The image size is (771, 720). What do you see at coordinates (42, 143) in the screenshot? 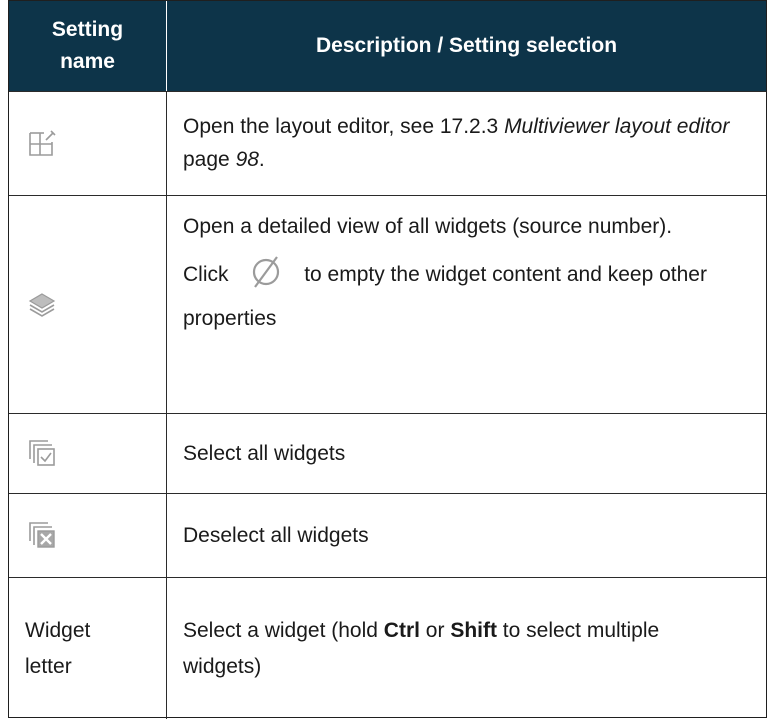
I see `layout-editor-icon` at bounding box center [42, 143].